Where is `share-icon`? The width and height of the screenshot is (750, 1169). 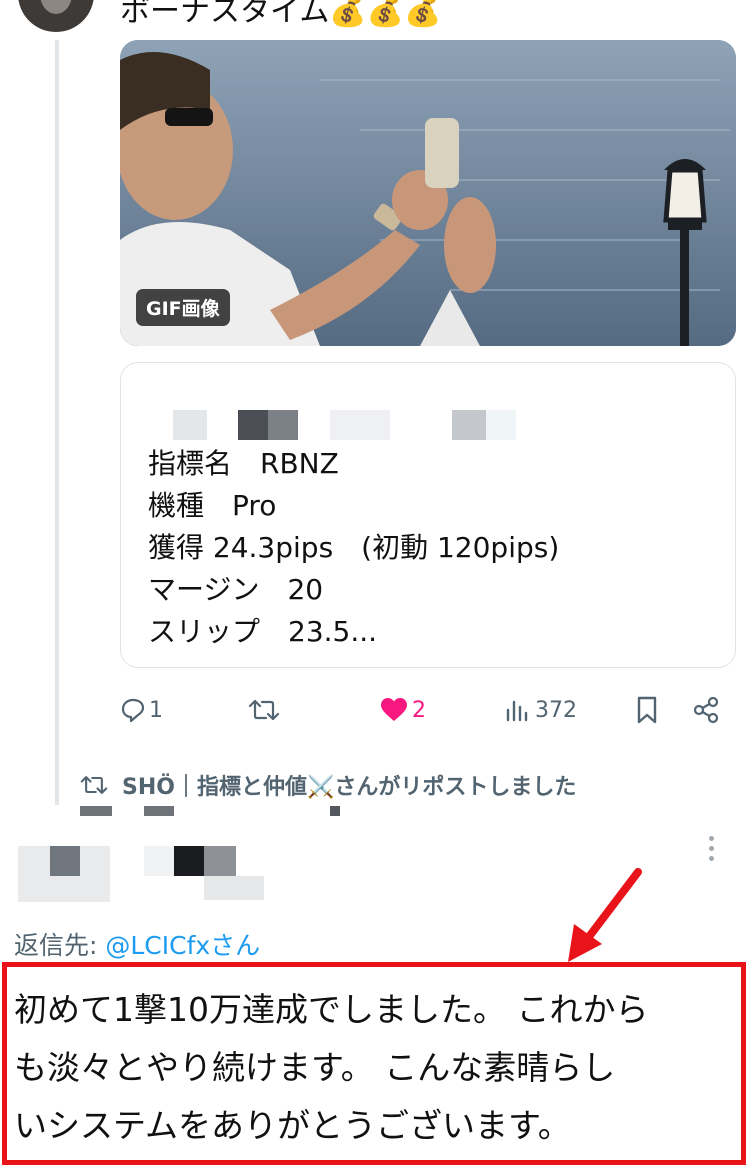 share-icon is located at coordinates (706, 710).